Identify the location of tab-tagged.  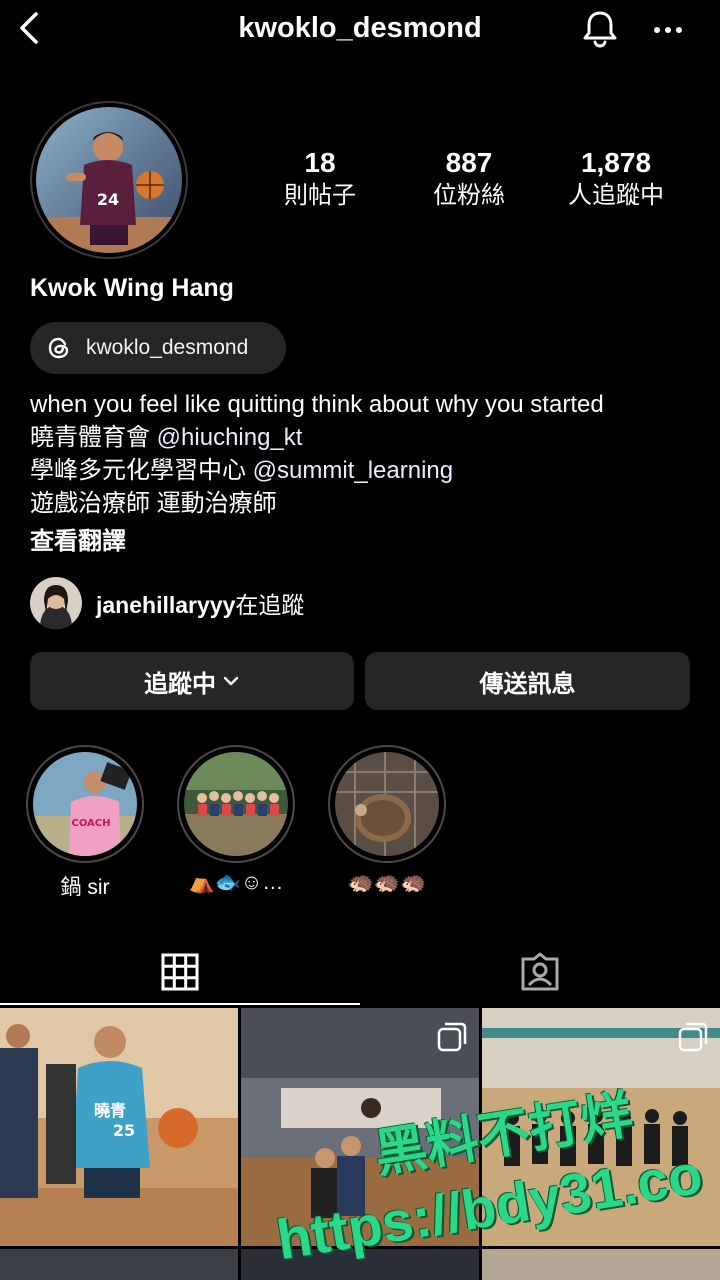
(540, 972).